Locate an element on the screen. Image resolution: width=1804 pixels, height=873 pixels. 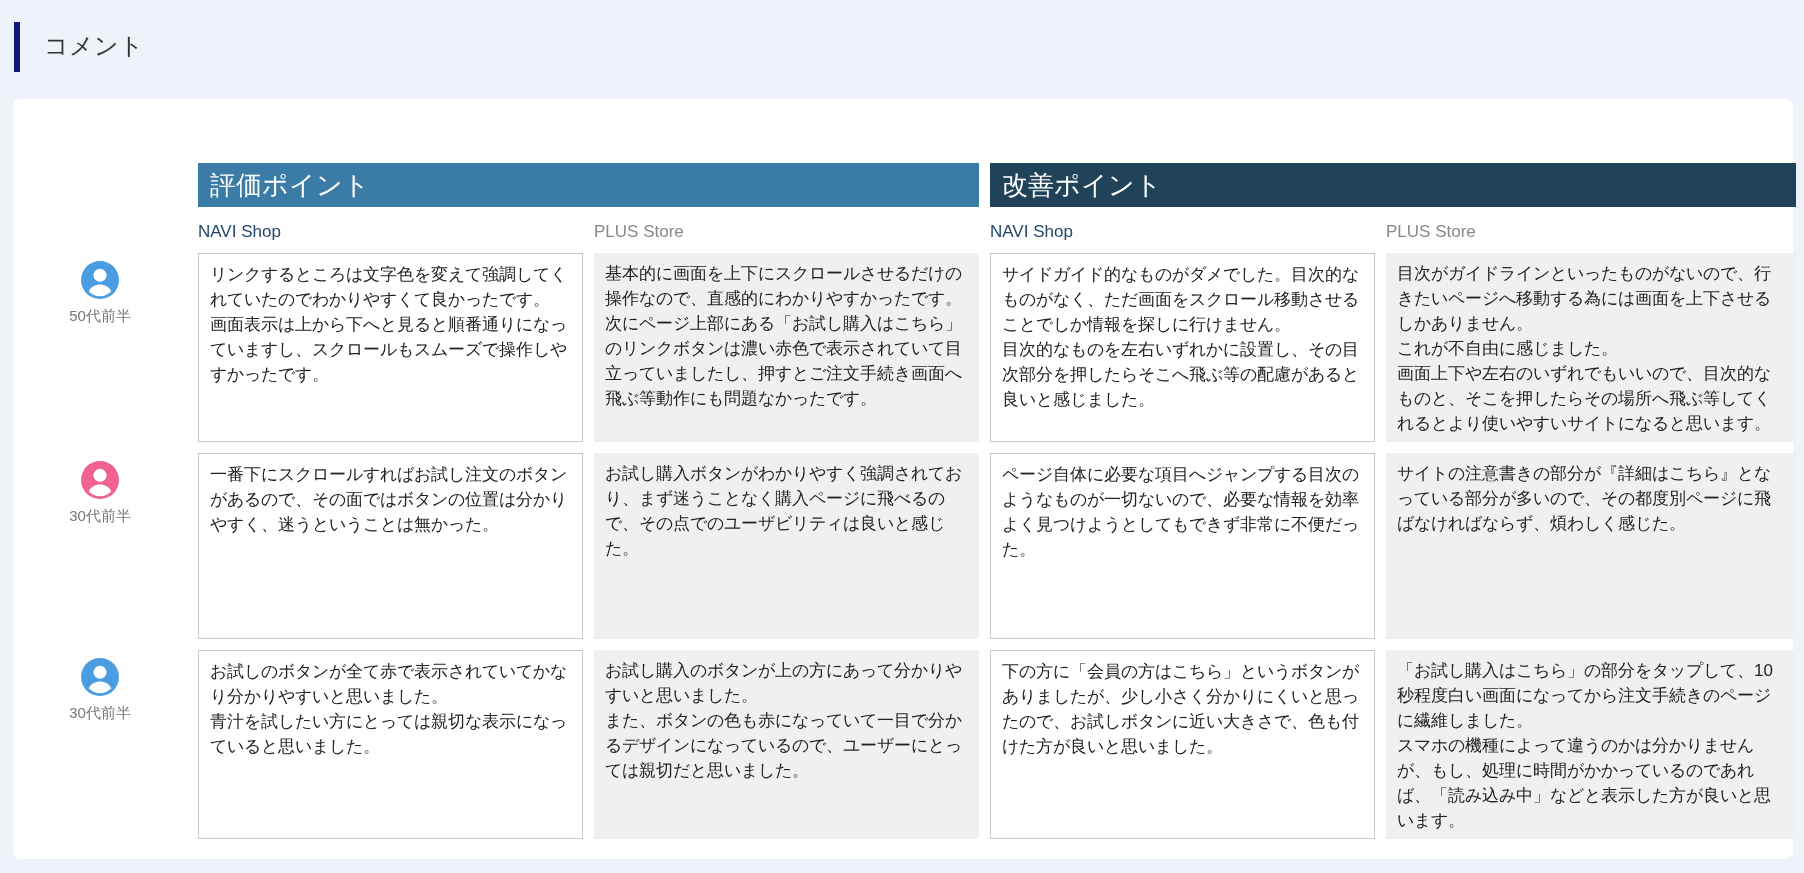
comment-text: ページ自体に必要な項目へジャンプする目次のようなものが一切ないので、必要な情報を効率よく見つけようとしてもできず非常に不便だった。 is located at coordinates (1181, 512).